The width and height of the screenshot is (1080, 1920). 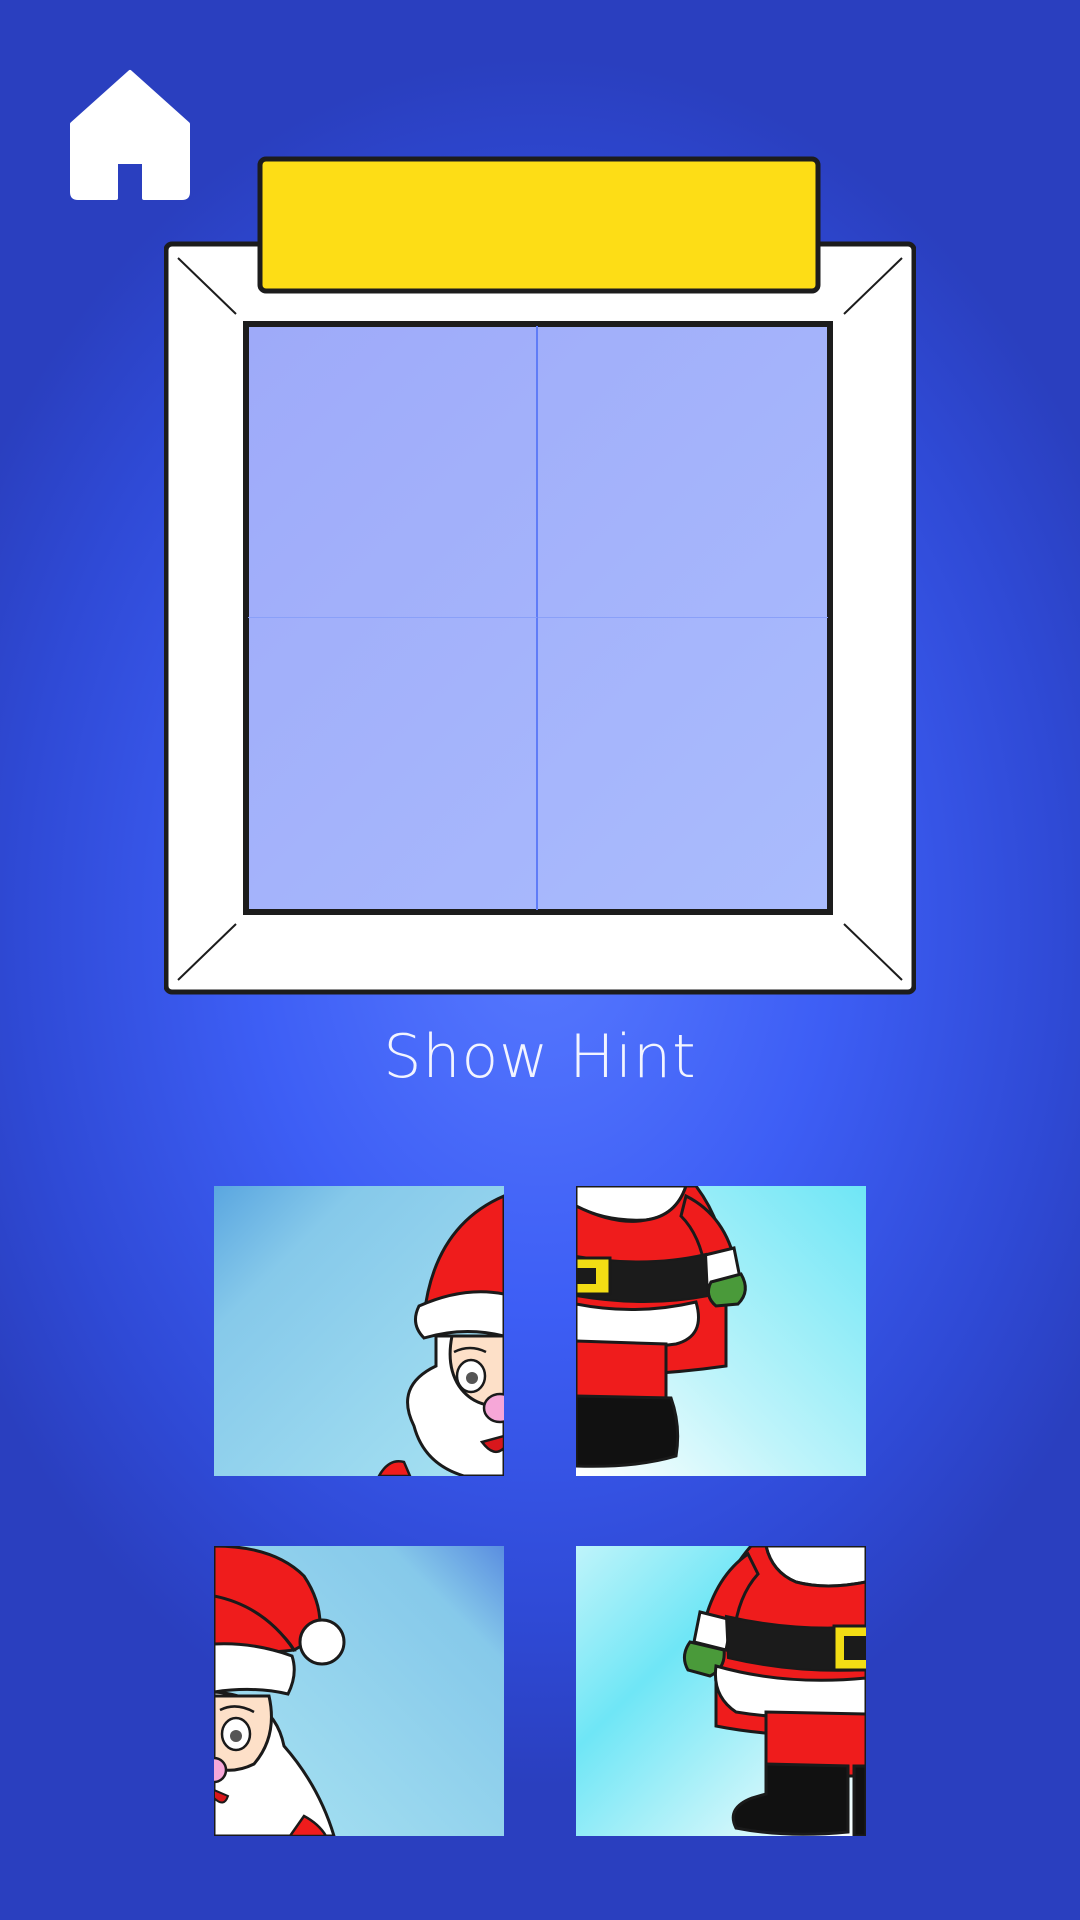 What do you see at coordinates (683, 764) in the screenshot?
I see `drop-slot-bottom-right` at bounding box center [683, 764].